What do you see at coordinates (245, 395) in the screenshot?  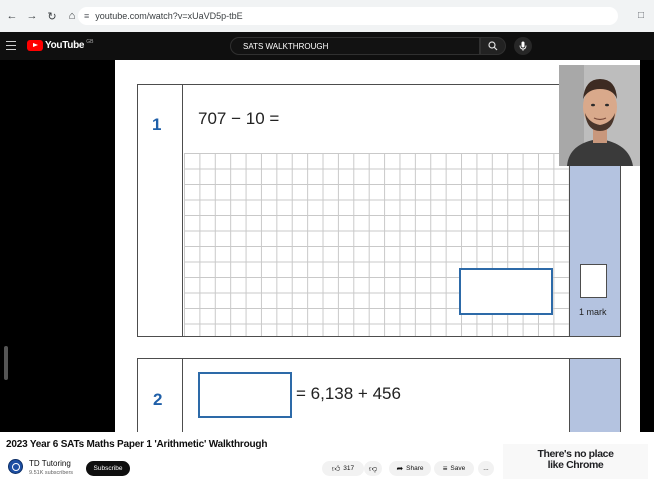 I see `question-2-answer-box` at bounding box center [245, 395].